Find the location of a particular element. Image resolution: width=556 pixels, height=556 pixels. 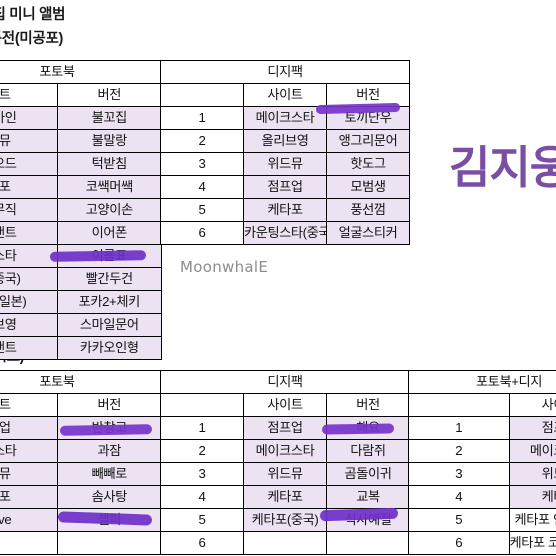

bottom-photobook-table: 포토북 트 버전 업반창고 스타과잠 뮤빼빼로 포솜사탕 ve셀피 is located at coordinates (81, 462).